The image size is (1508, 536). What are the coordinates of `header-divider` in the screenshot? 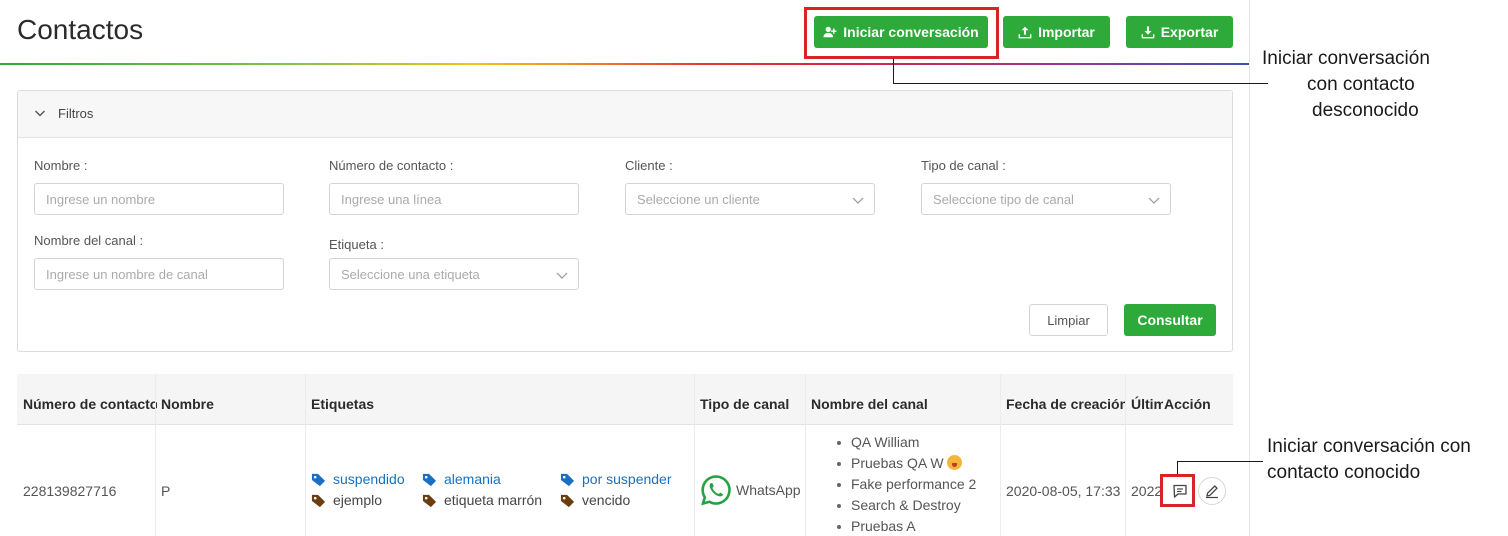 It's located at (624, 64).